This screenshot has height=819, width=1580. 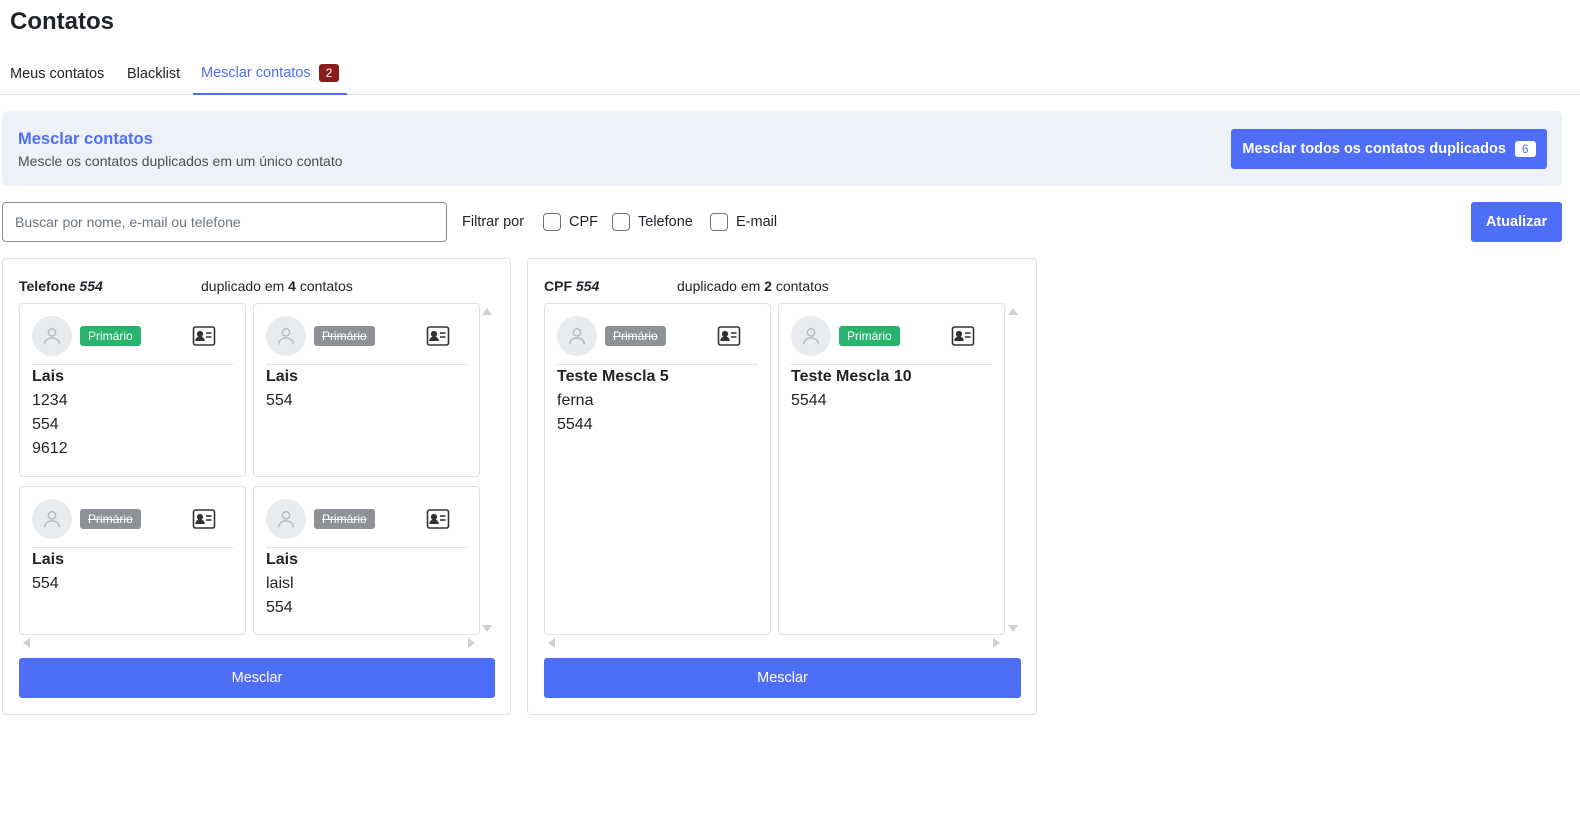 What do you see at coordinates (280, 583) in the screenshot?
I see `contact-detail: laisl` at bounding box center [280, 583].